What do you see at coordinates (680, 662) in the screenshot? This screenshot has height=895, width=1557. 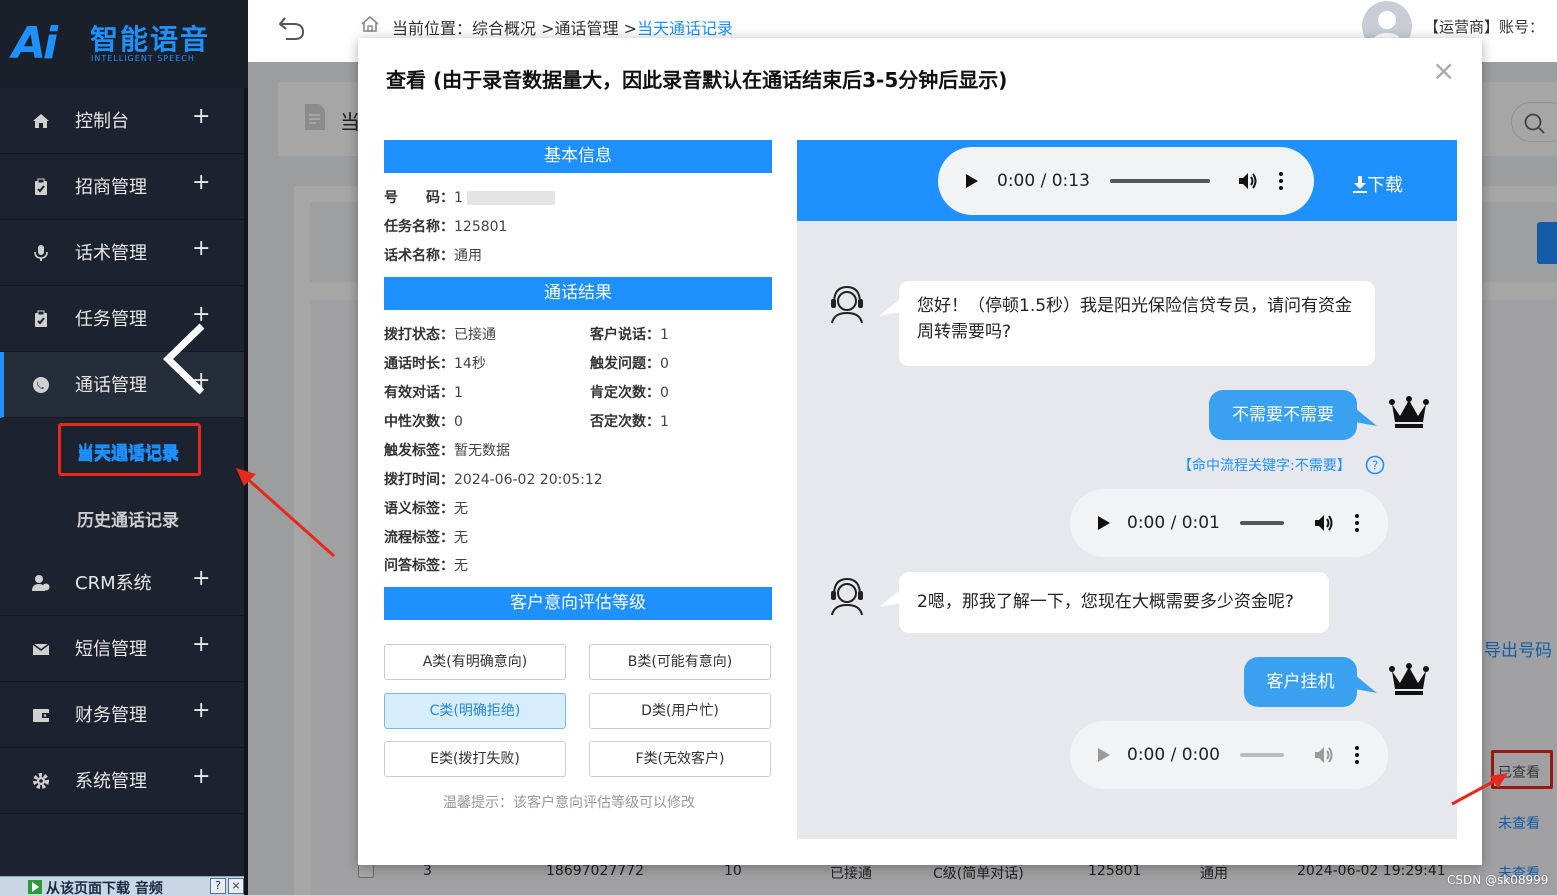 I see `grade-b-button: B类(可能有意向)` at bounding box center [680, 662].